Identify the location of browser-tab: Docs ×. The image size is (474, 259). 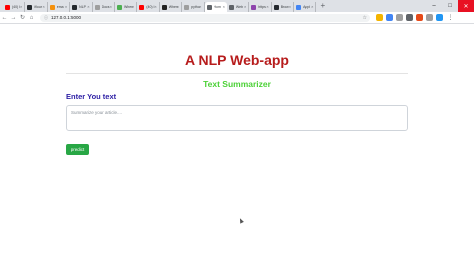
(104, 7).